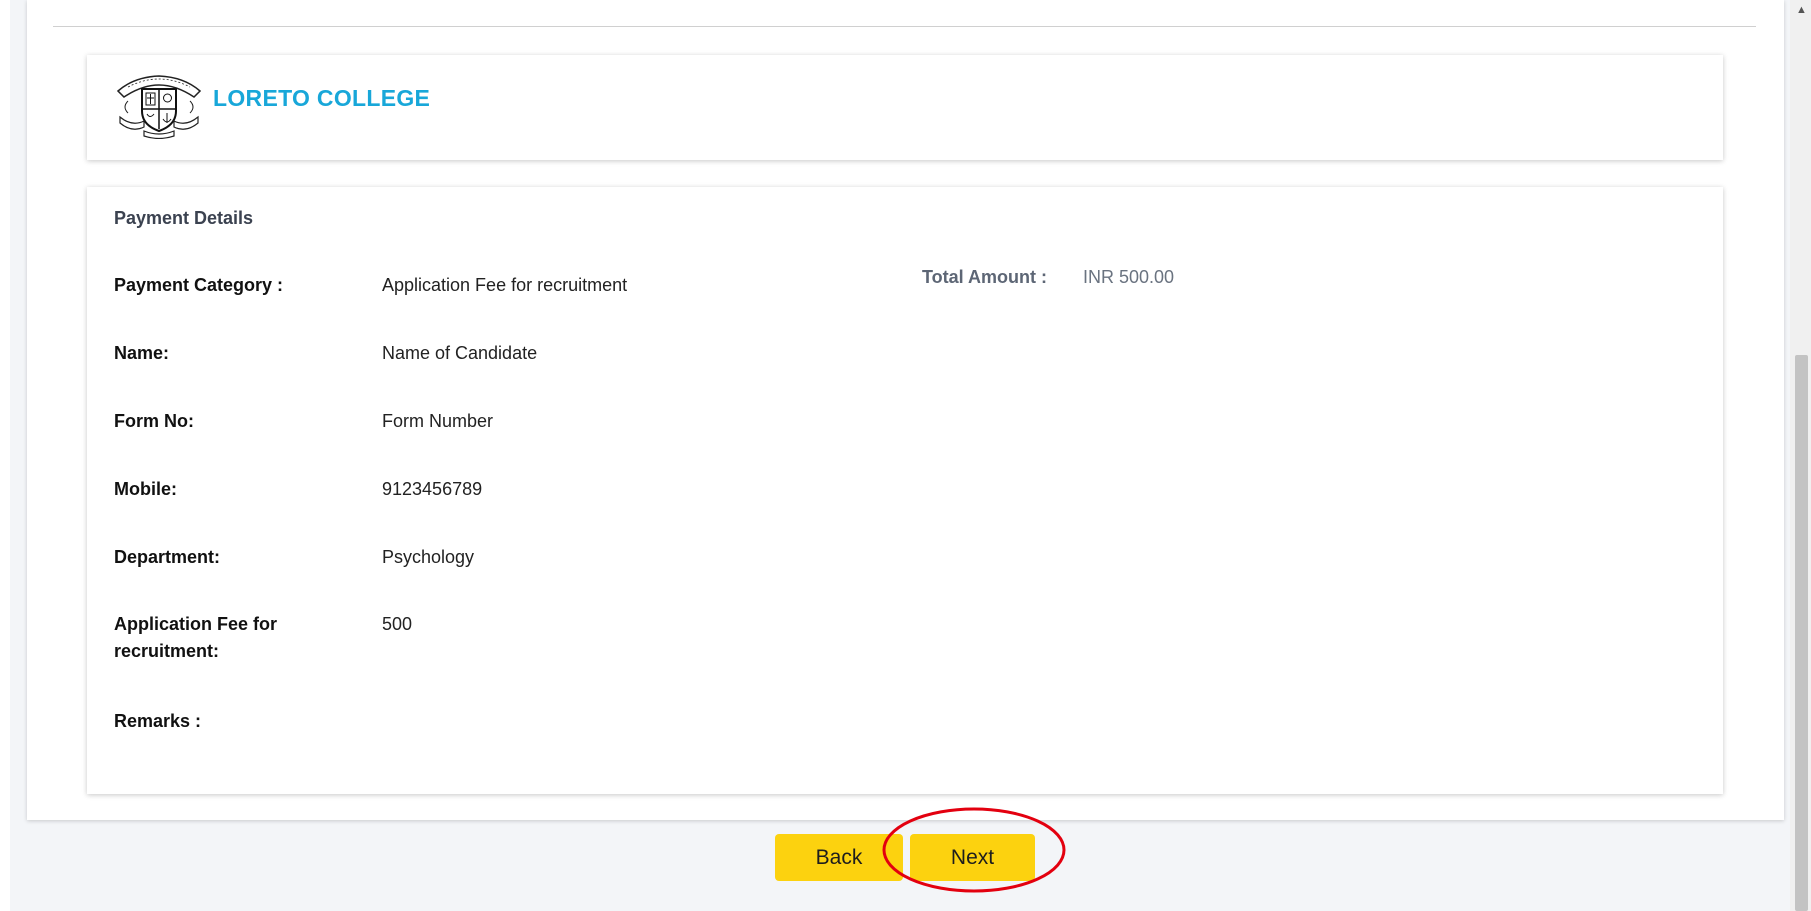 Image resolution: width=1811 pixels, height=911 pixels. I want to click on total-amount-label: Total Amount :, so click(984, 277).